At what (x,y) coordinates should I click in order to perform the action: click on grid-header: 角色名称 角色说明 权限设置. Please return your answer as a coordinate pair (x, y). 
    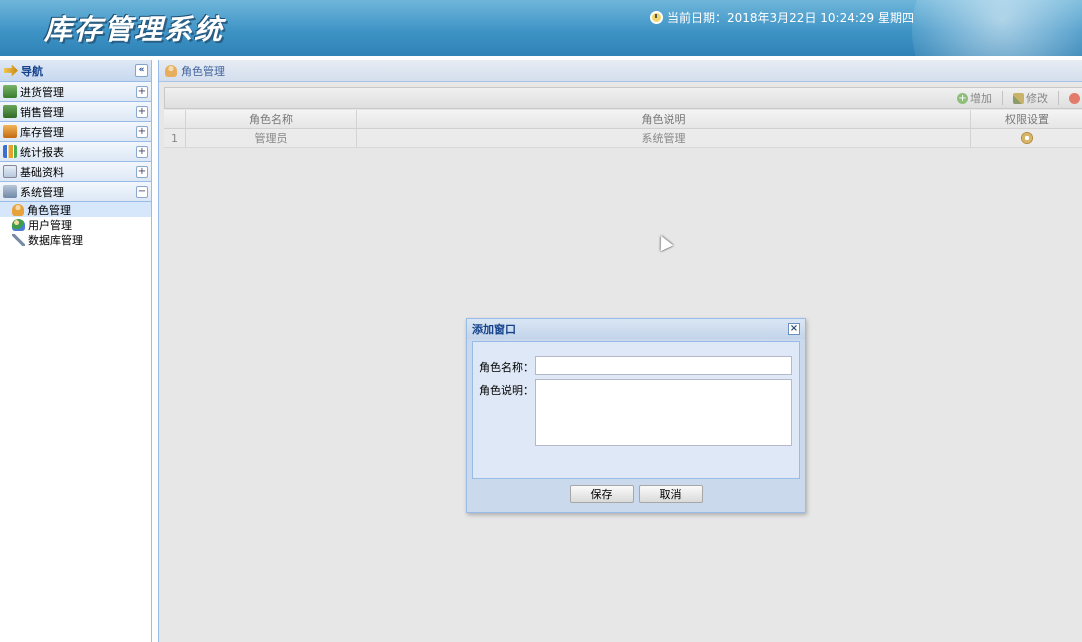
    Looking at the image, I should click on (623, 119).